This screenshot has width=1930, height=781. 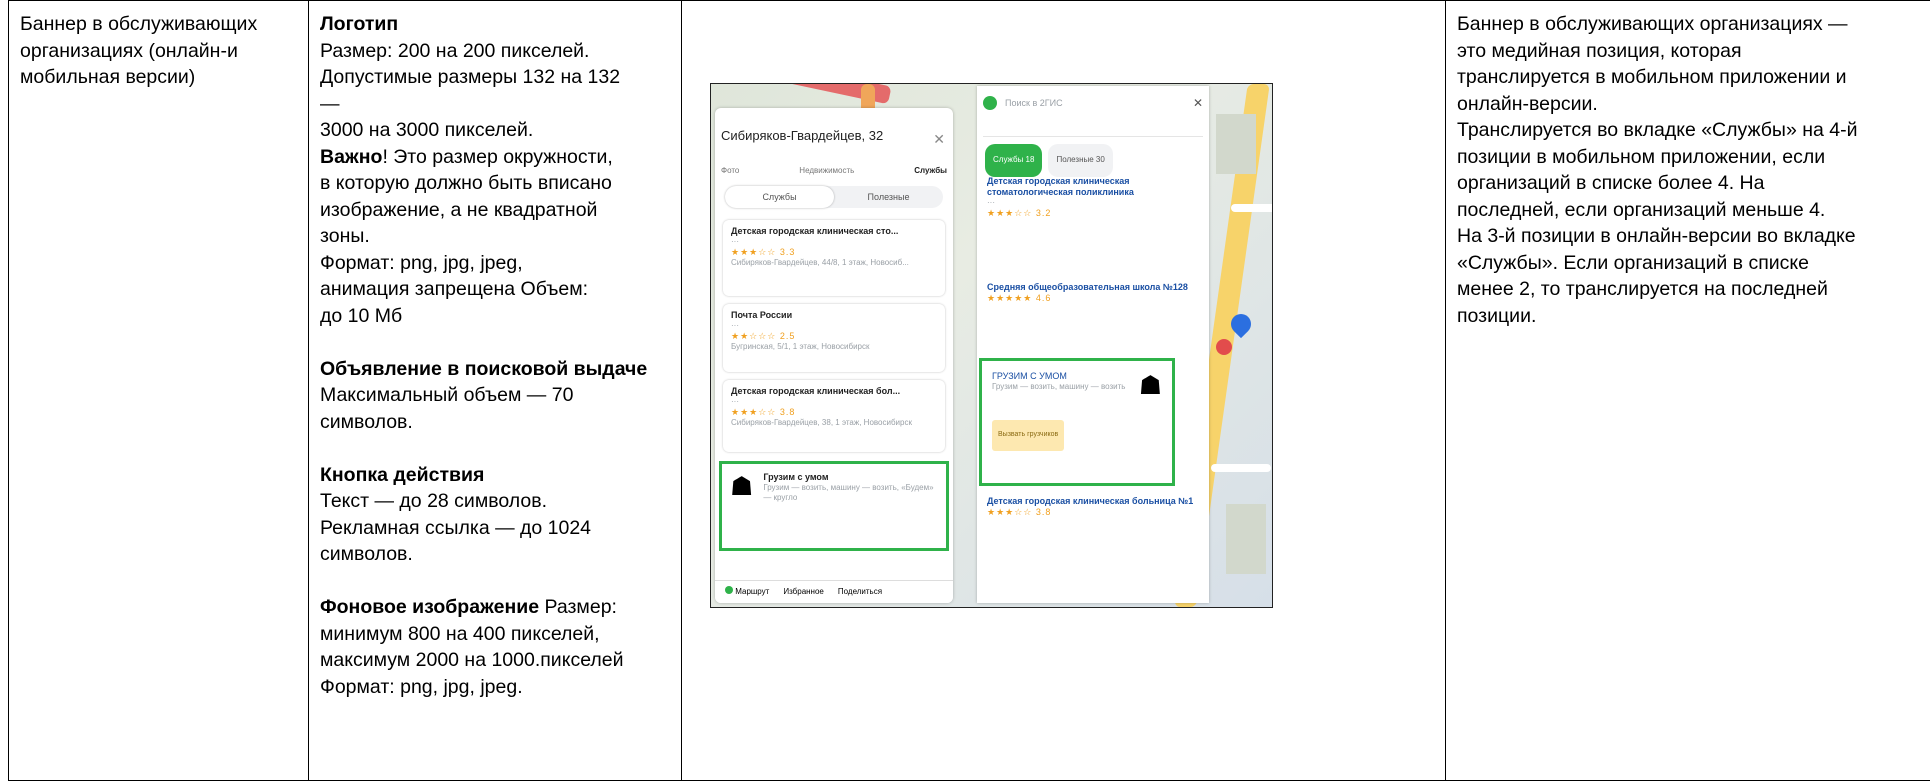 I want to click on description-line: это медийная позиция, которая, so click(x=1688, y=51).